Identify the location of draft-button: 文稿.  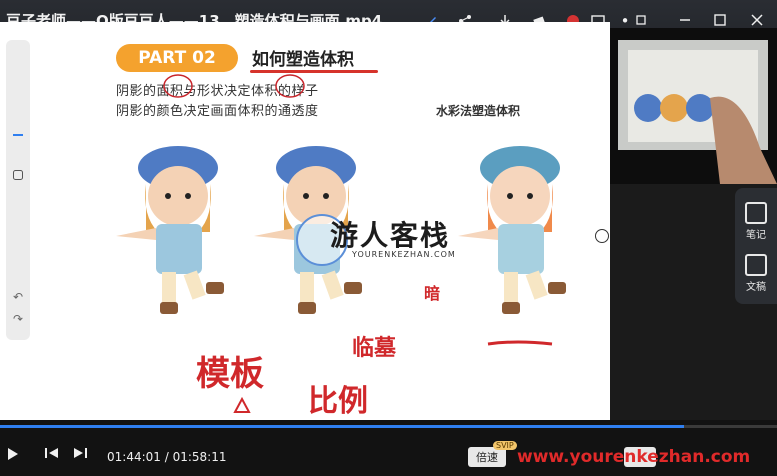
(756, 273).